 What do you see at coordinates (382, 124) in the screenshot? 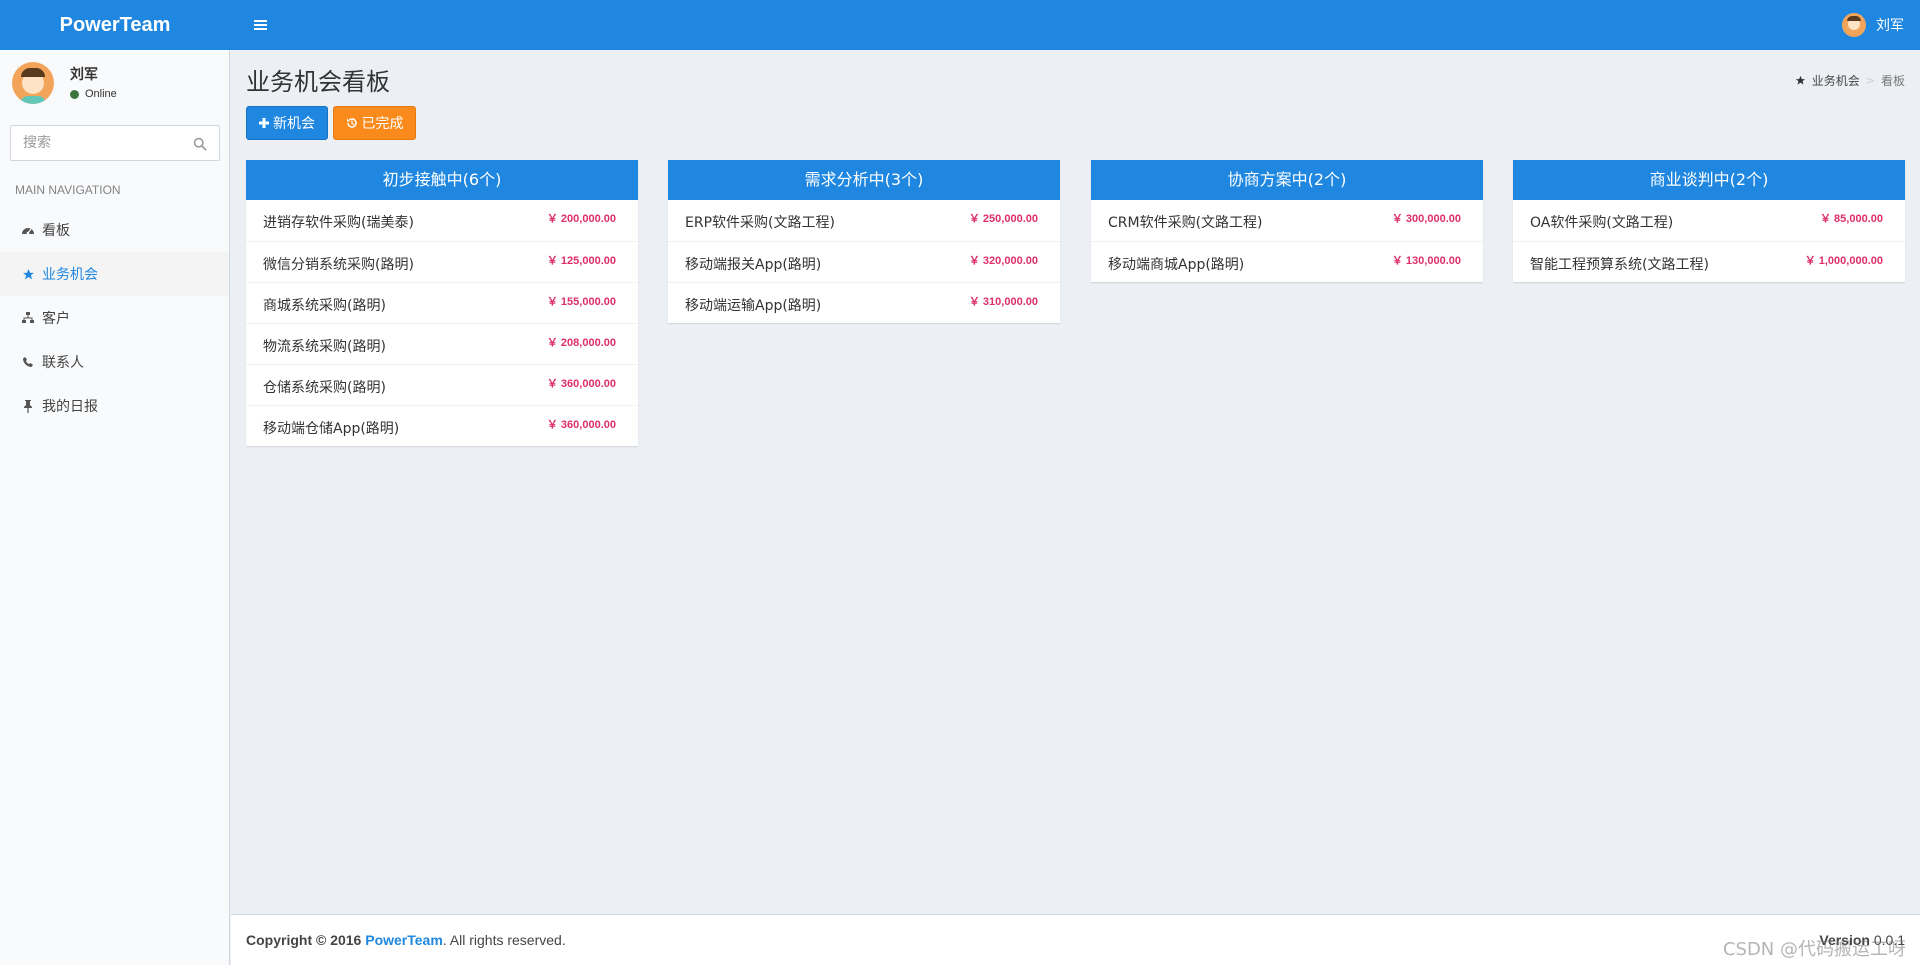
I see `completed-label: 已完成` at bounding box center [382, 124].